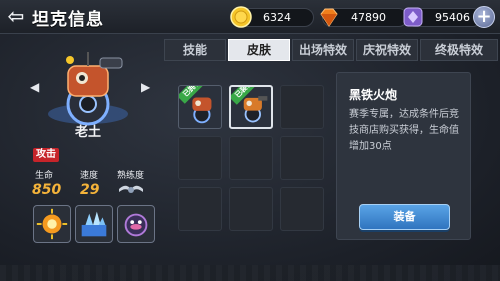 This screenshot has height=281, width=500. I want to click on top-bar: ⇦ 坦克信息 6324 47890 95406 +, so click(250, 17).